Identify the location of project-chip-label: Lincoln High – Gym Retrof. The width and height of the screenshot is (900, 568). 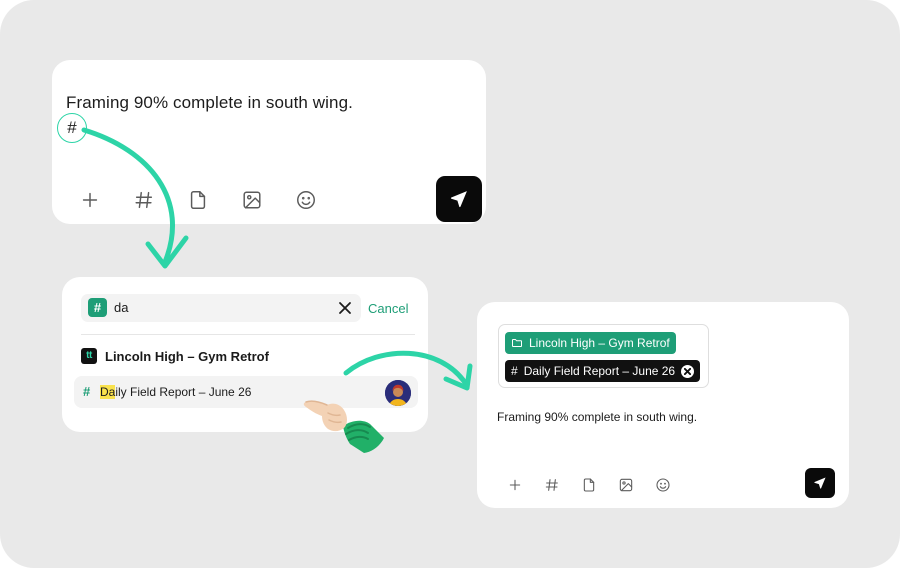
(599, 343).